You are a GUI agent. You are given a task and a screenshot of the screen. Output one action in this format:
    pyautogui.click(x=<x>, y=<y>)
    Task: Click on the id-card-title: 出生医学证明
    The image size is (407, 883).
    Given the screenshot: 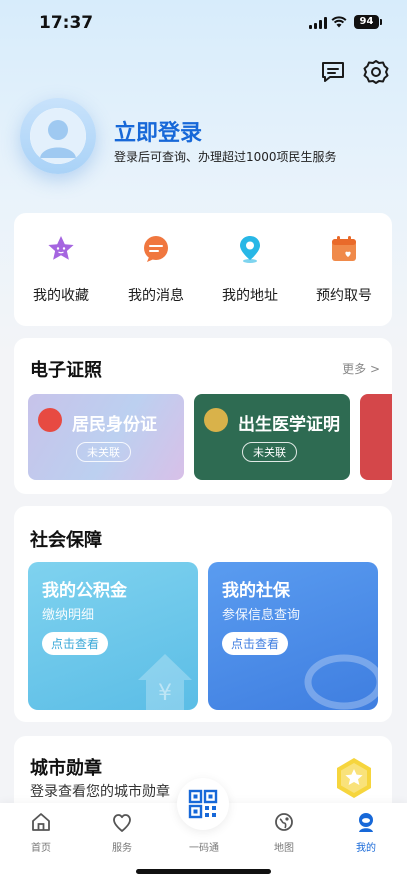 What is the action you would take?
    pyautogui.click(x=289, y=425)
    